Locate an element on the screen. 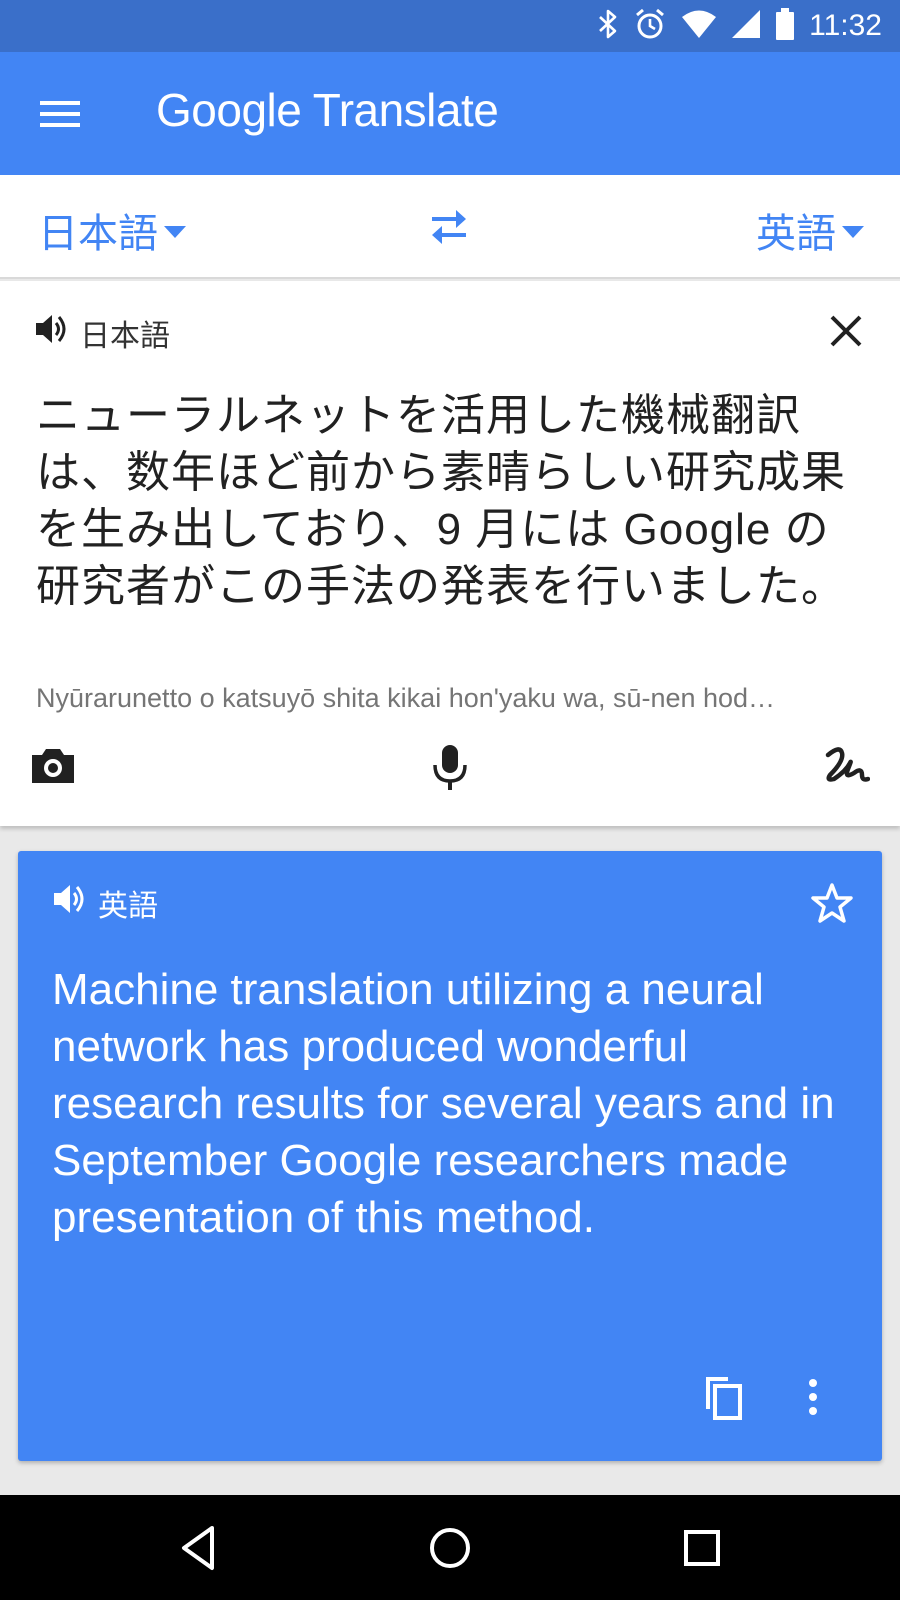 This screenshot has height=1600, width=900. language-bar: 日本語 英語 is located at coordinates (450, 227).